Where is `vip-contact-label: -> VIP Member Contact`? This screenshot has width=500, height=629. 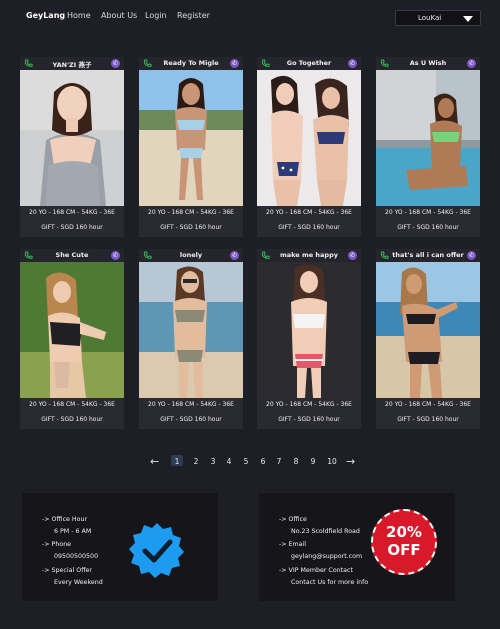
vip-contact-label: -> VIP Member Contact is located at coordinates (316, 570).